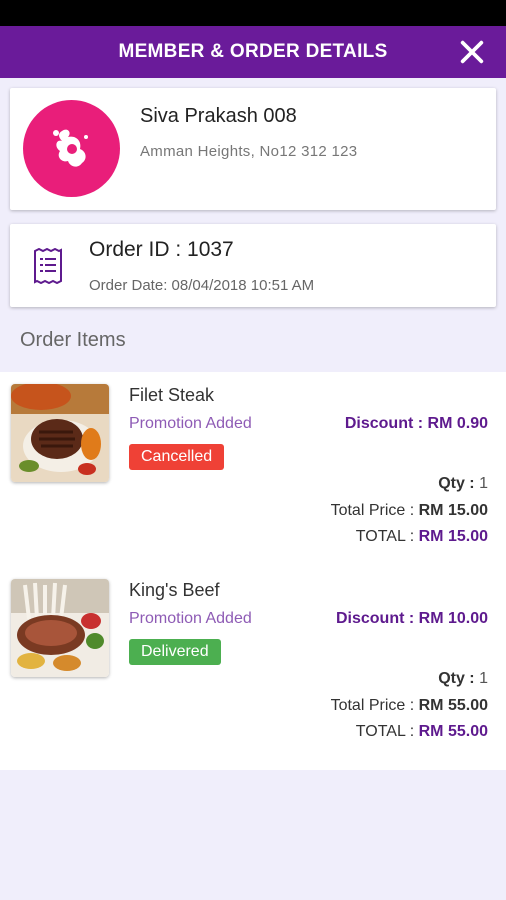 Image resolution: width=506 pixels, height=900 pixels. Describe the element at coordinates (174, 590) in the screenshot. I see `item-name: King's Beef` at that location.